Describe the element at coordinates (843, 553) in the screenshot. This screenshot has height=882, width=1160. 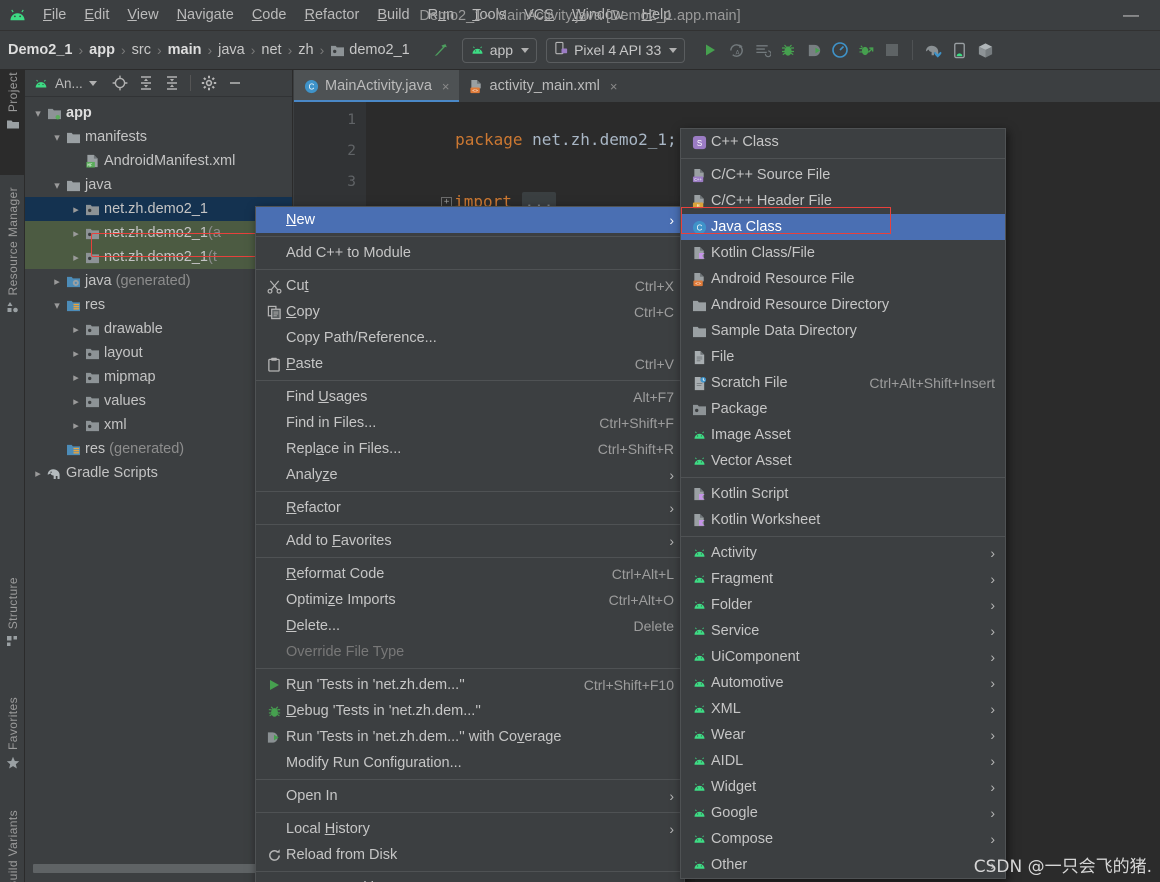
I see `menu-item-activity: Activity ›` at that location.